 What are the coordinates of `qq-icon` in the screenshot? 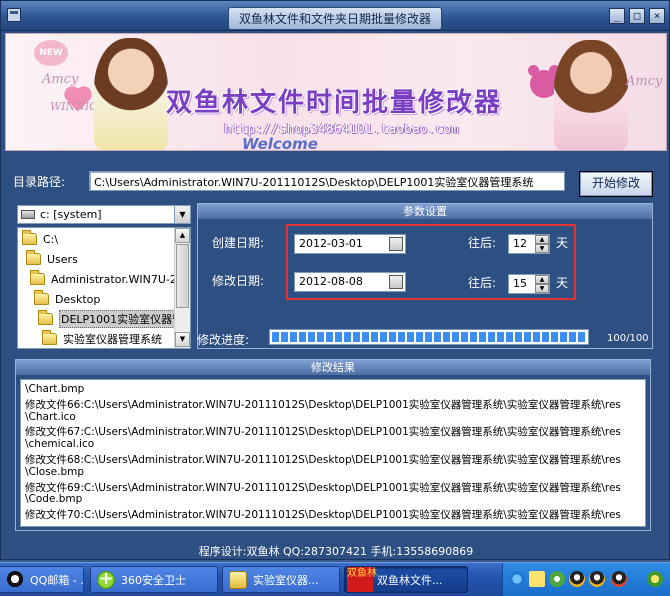 It's located at (15, 579).